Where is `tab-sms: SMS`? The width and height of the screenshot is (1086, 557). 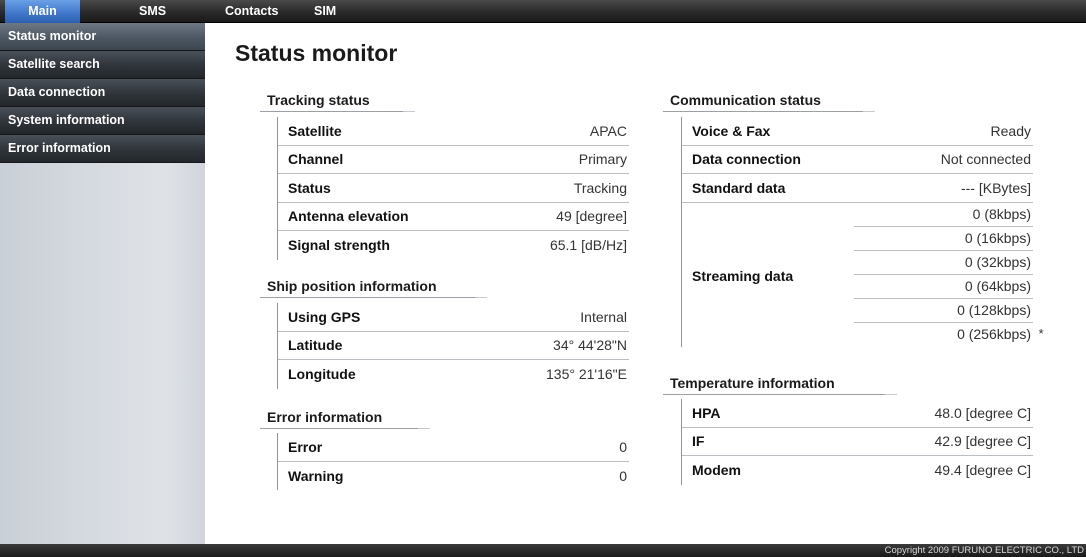 tab-sms: SMS is located at coordinates (152, 11).